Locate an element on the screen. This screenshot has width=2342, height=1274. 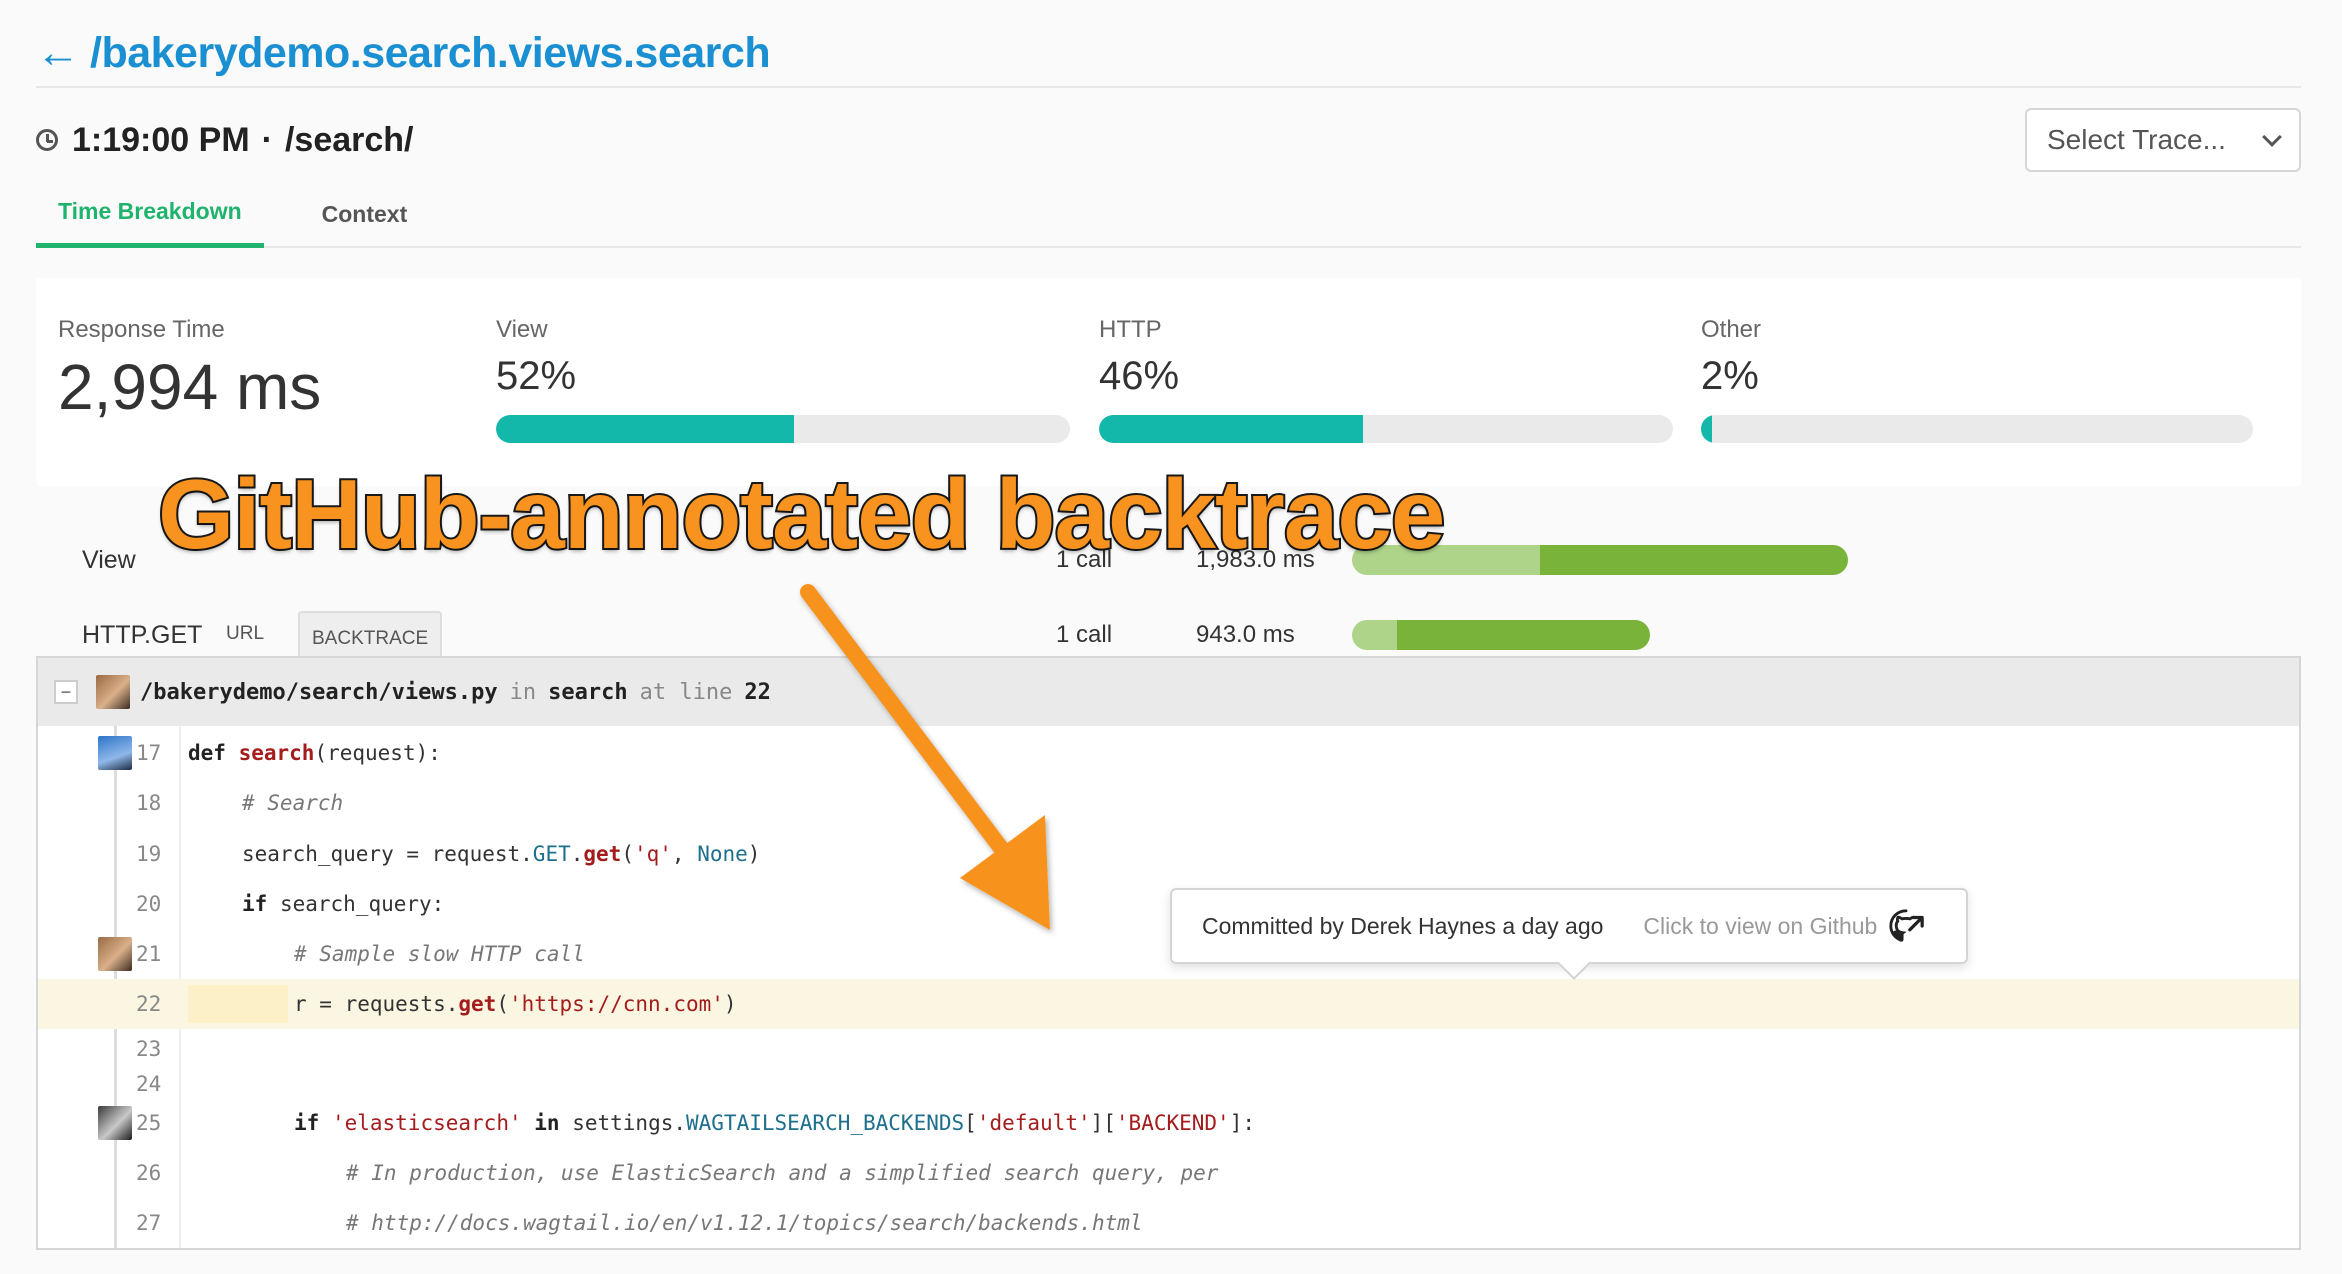
view-on-github-link: Click to view on Github is located at coordinates (1760, 926).